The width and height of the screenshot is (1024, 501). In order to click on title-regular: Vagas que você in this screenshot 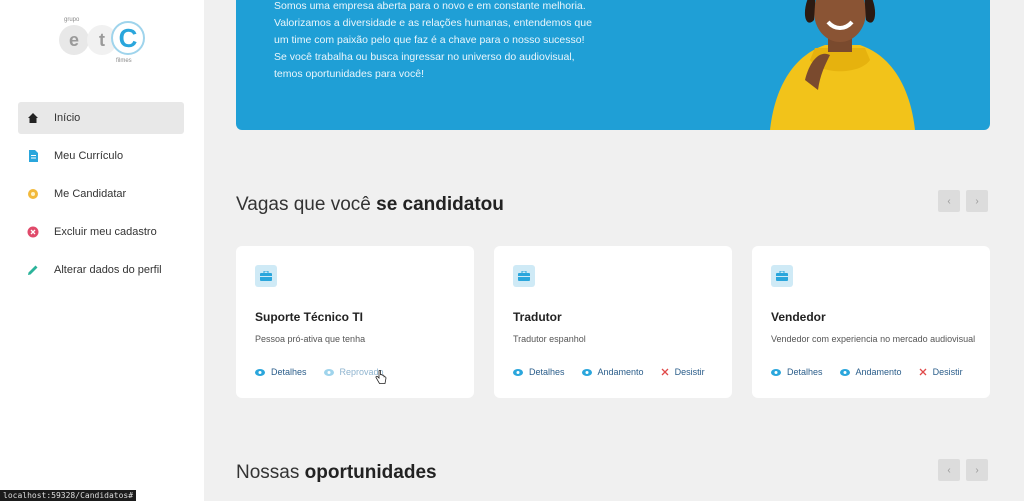, I will do `click(306, 204)`.